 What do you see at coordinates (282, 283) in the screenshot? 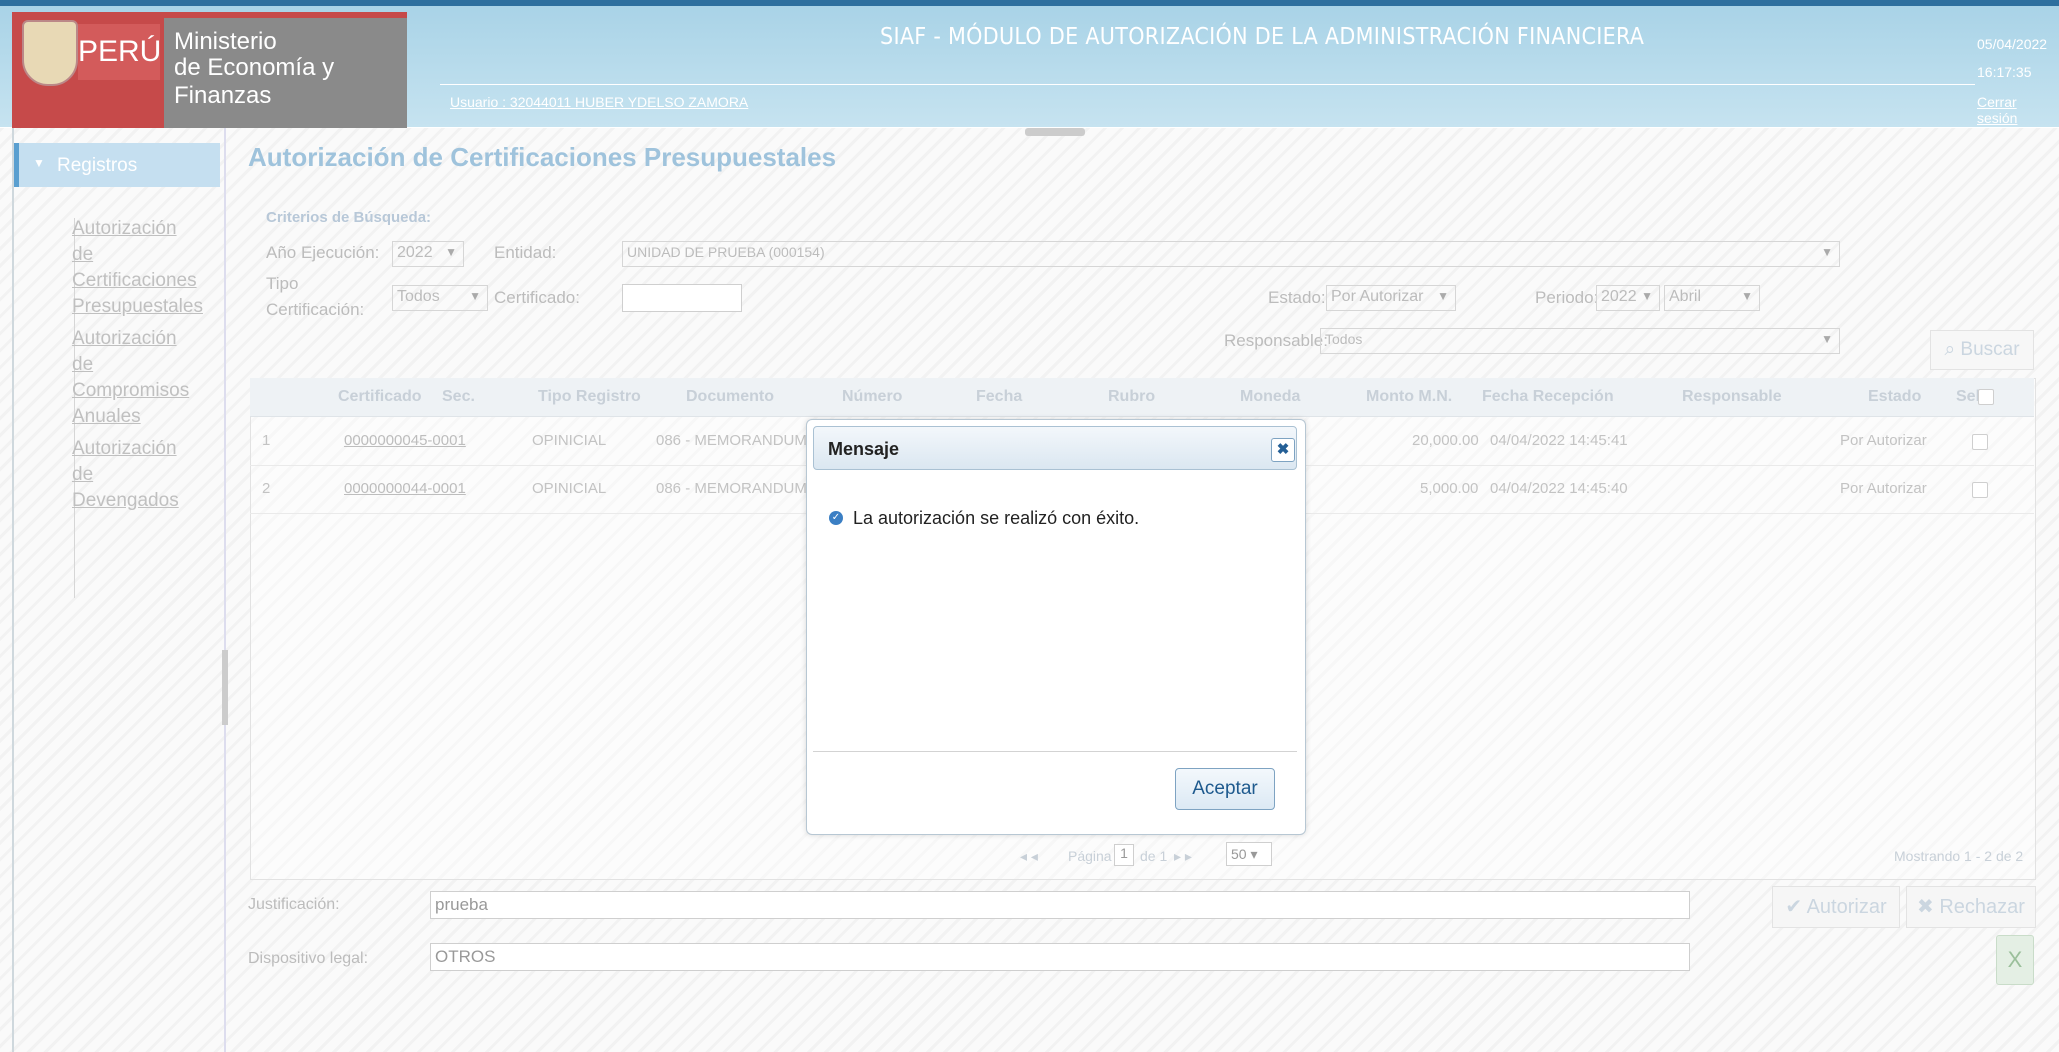
I see `tipo-label-1: Tipo` at bounding box center [282, 283].